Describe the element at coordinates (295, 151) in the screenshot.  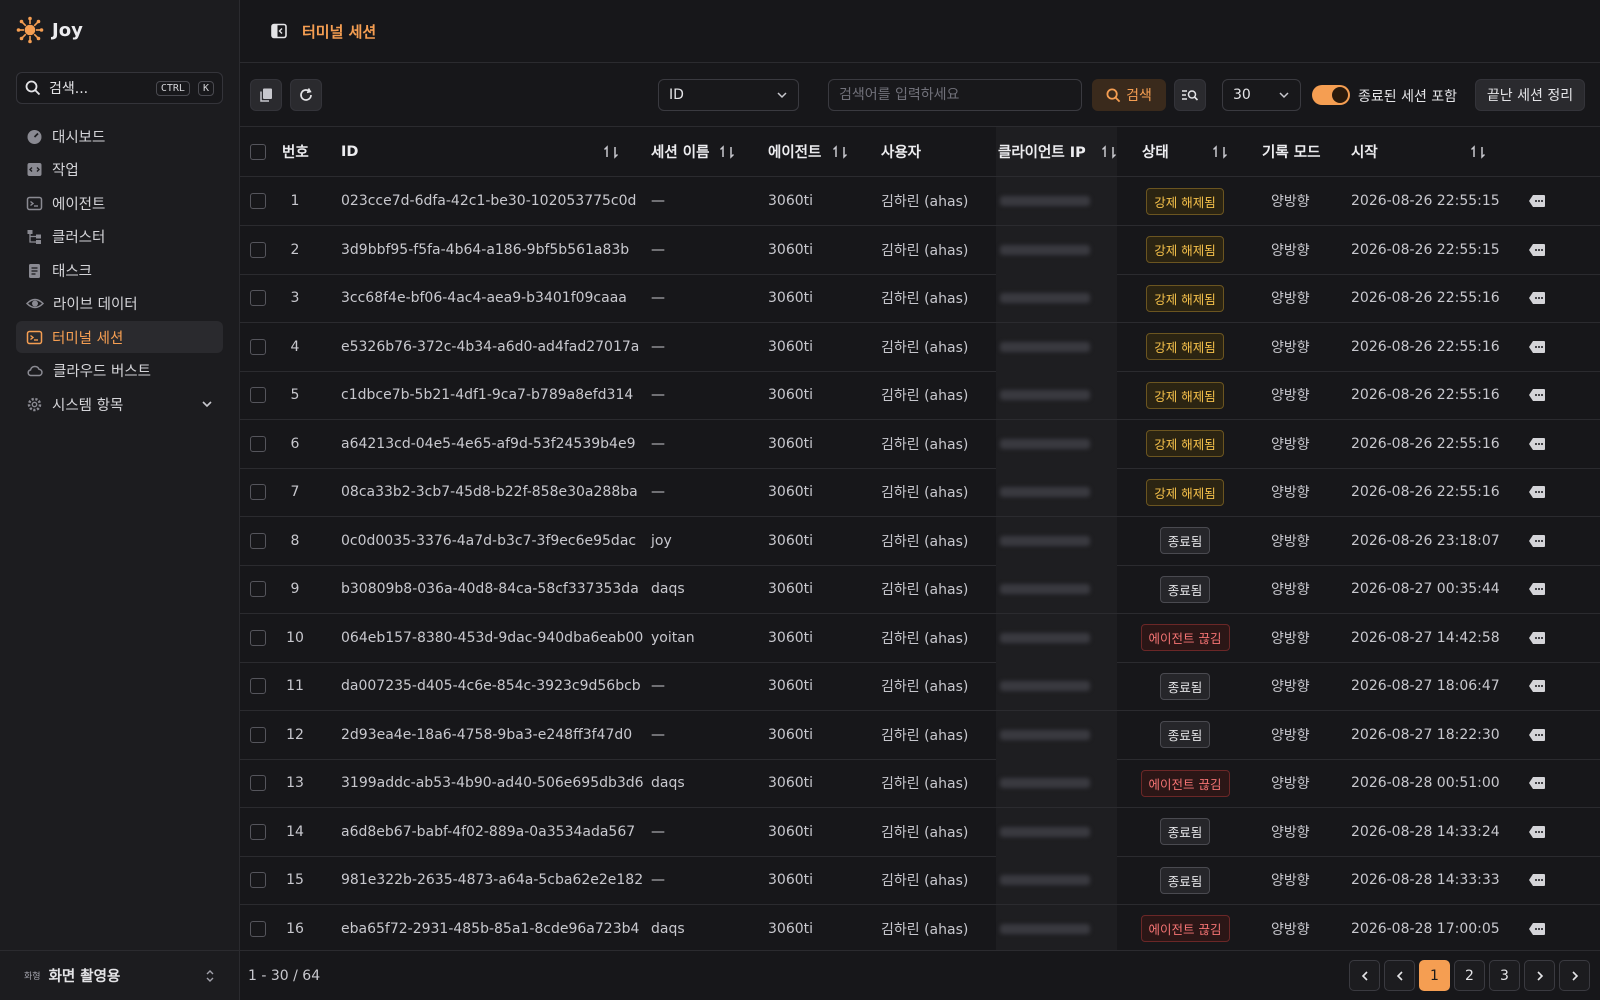
I see `col-no: 번호` at that location.